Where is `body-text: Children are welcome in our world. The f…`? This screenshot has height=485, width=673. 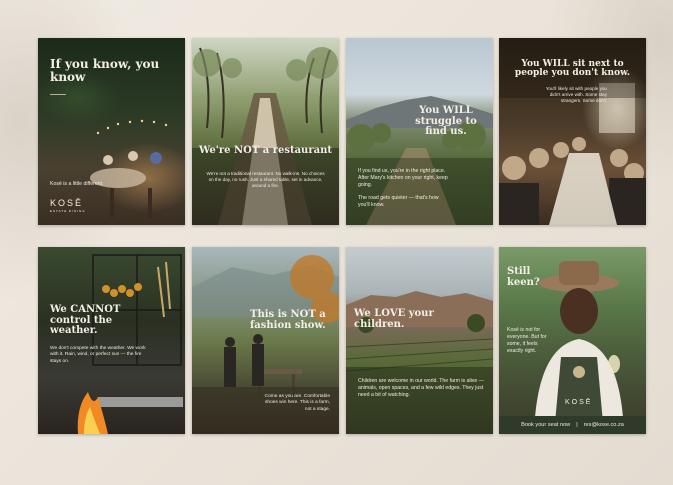
body-text: Children are welcome in our world. The f… is located at coordinates (421, 388).